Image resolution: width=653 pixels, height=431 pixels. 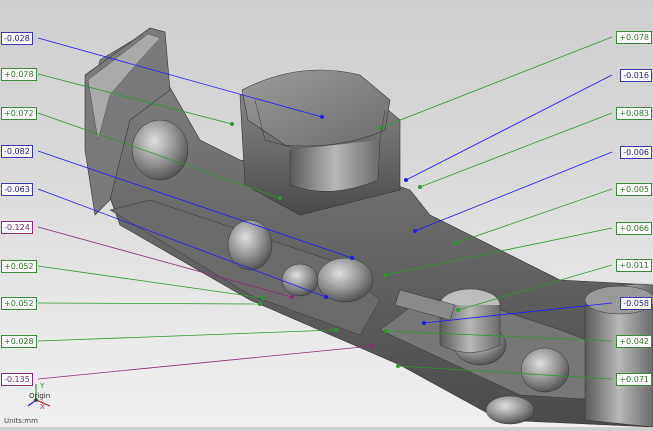 What do you see at coordinates (634, 113) in the screenshot?
I see `deviation-label: +0.083` at bounding box center [634, 113].